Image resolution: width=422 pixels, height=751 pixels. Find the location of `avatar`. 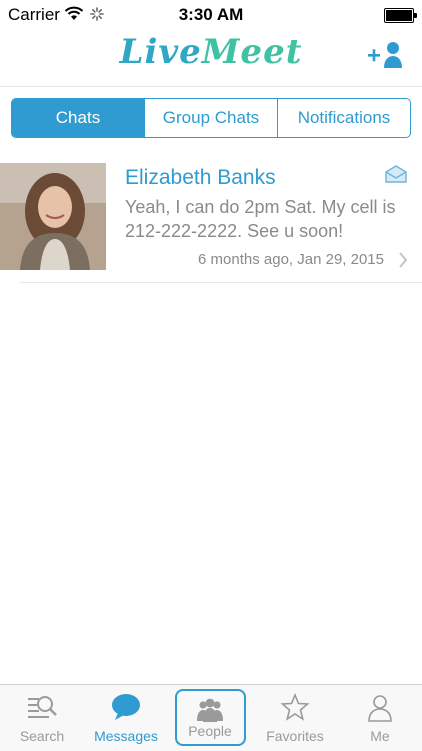

avatar is located at coordinates (53, 216).